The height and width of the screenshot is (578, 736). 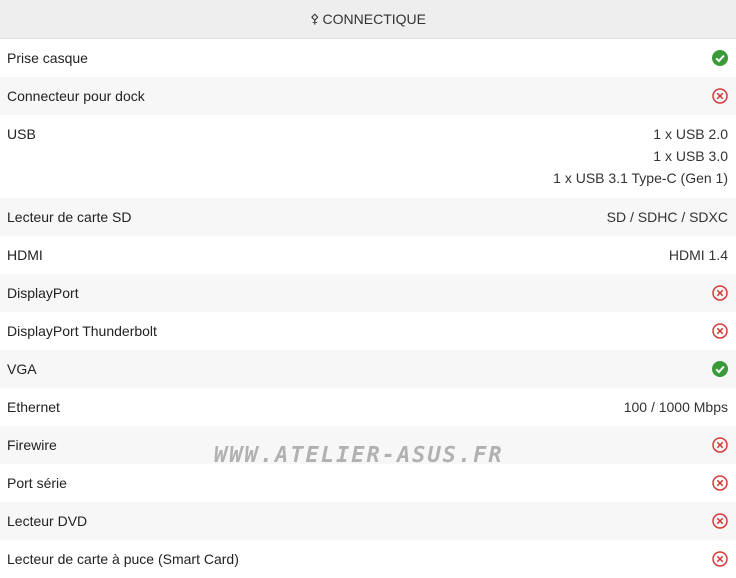 What do you see at coordinates (368, 445) in the screenshot?
I see `spec-row-firewire: Firewire` at bounding box center [368, 445].